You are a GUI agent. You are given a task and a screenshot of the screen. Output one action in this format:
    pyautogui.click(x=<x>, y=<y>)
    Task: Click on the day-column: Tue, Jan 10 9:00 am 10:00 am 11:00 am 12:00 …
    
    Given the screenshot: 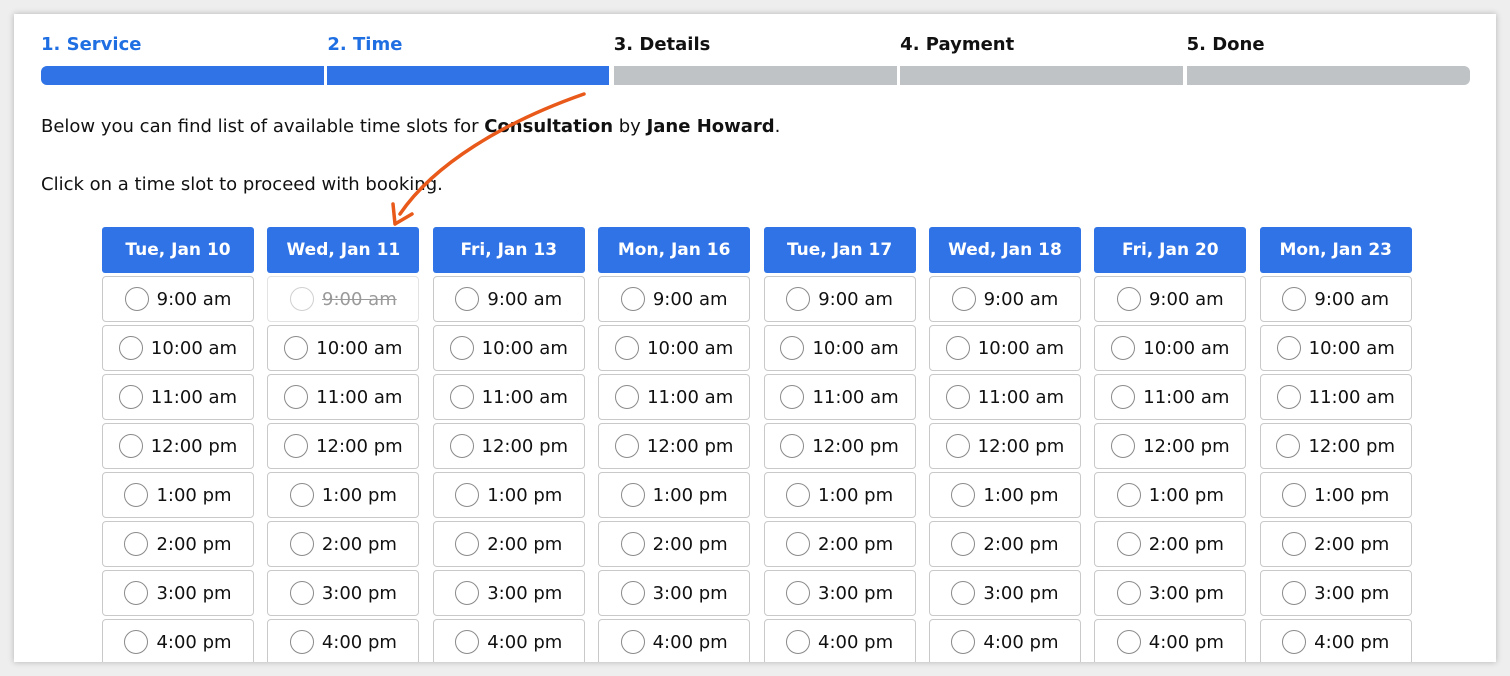 What is the action you would take?
    pyautogui.click(x=178, y=444)
    